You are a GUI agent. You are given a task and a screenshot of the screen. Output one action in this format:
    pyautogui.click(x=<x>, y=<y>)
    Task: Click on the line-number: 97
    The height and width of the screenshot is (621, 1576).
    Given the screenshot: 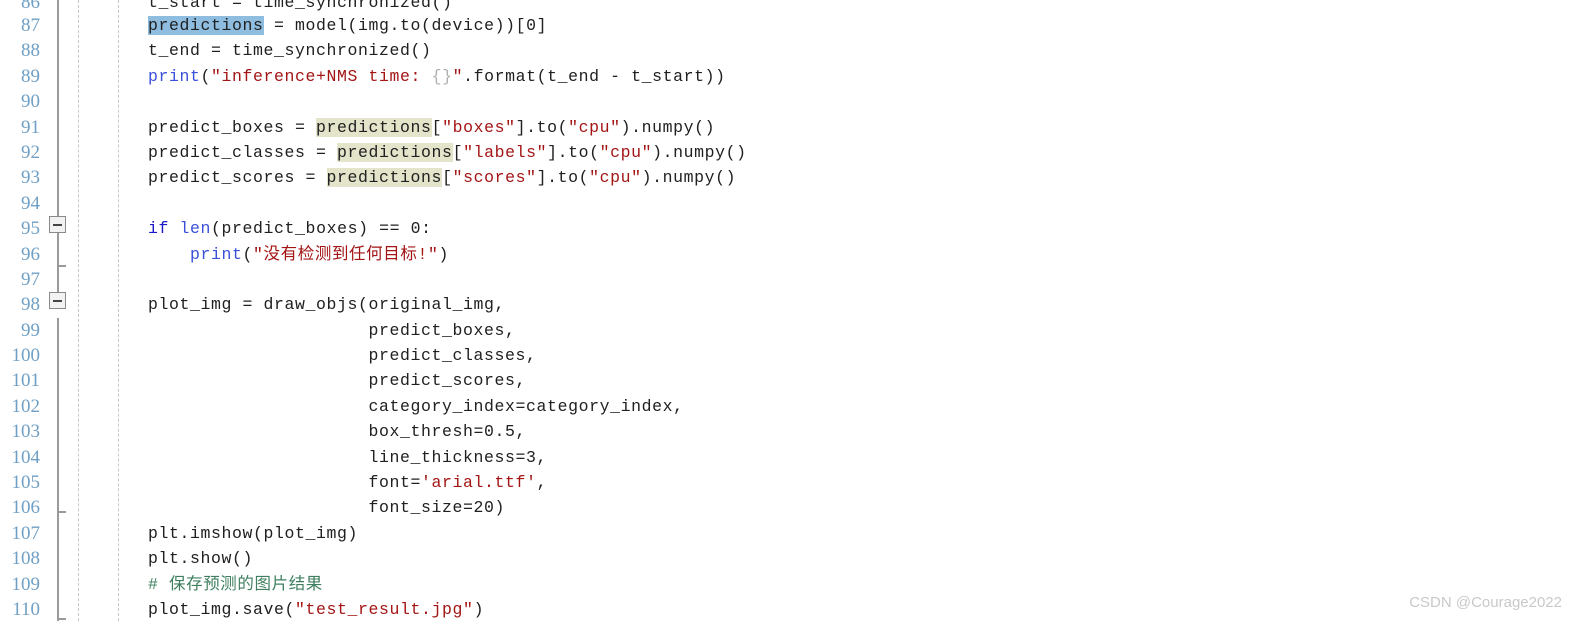 What is the action you would take?
    pyautogui.click(x=30, y=279)
    